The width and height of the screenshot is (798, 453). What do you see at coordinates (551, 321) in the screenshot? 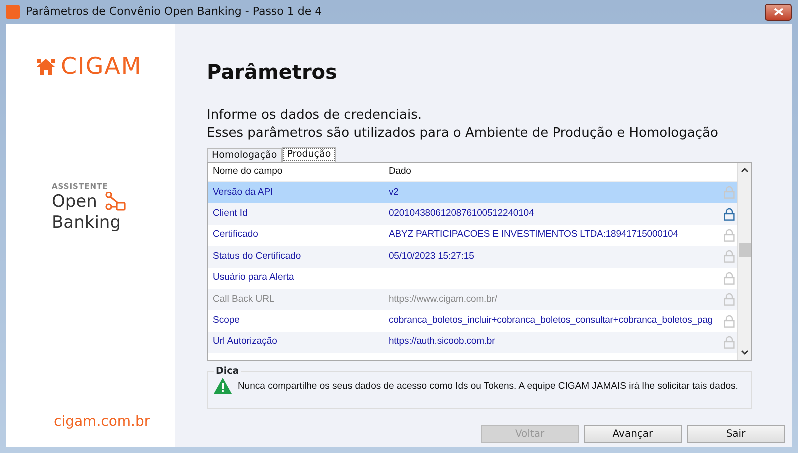
I see `field-value: cobranca_boletos_incluir+cobranca_boletos_consultar+cobranca_boletos_pag` at bounding box center [551, 321].